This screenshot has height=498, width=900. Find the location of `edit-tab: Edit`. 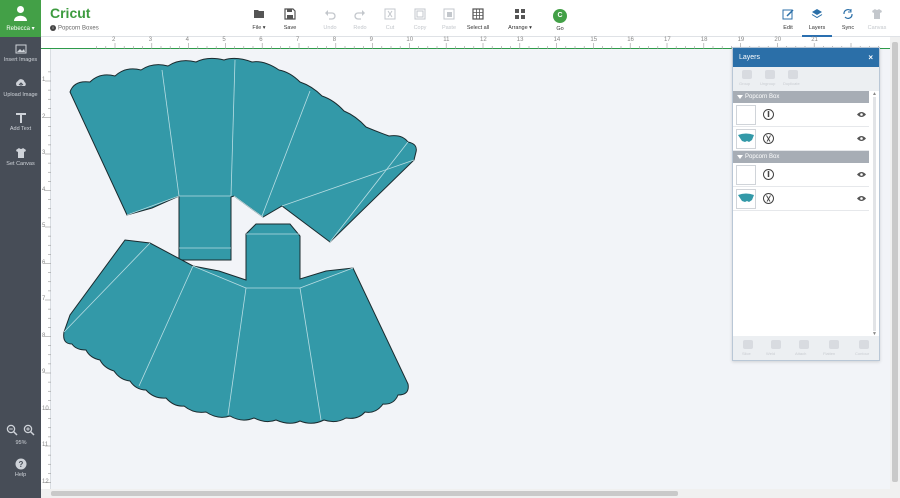

edit-tab: Edit is located at coordinates (788, 21).